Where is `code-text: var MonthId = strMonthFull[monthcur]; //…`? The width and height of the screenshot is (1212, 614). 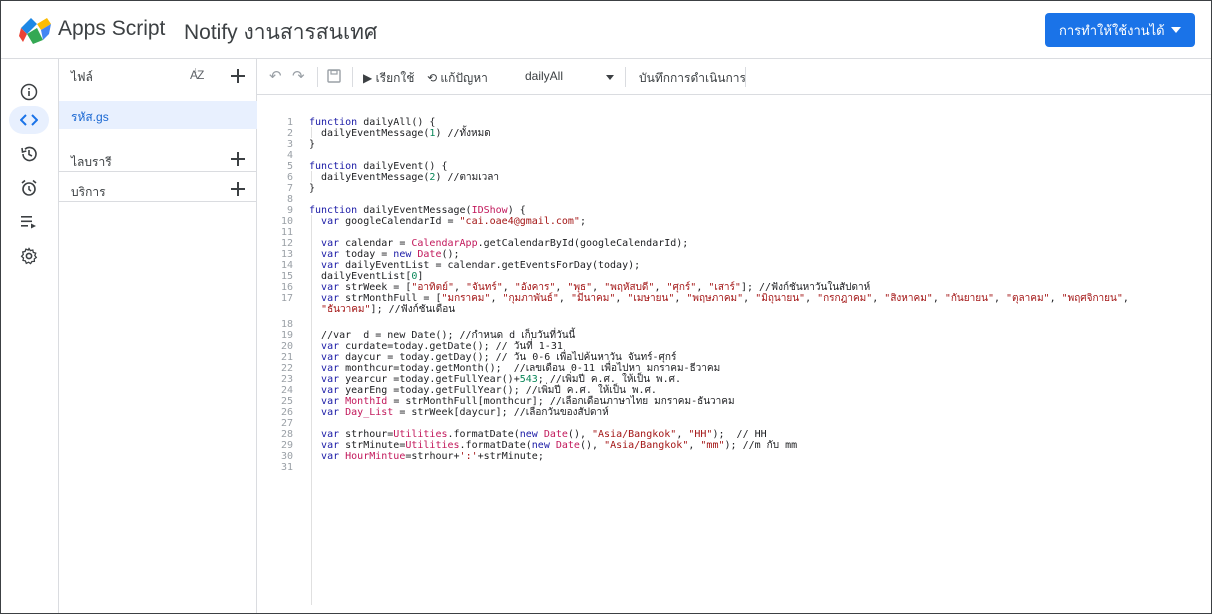
code-text: var MonthId = strMonthFull[monthcur]; //… is located at coordinates (528, 401).